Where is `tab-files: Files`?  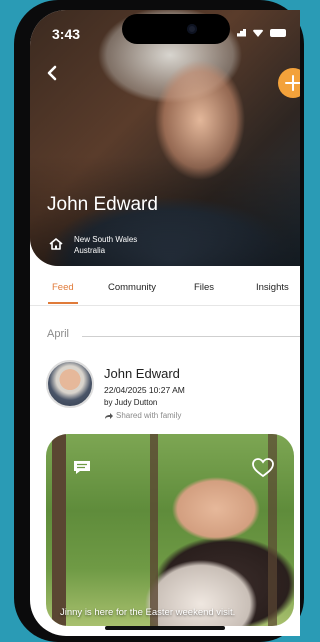 tab-files: Files is located at coordinates (204, 287).